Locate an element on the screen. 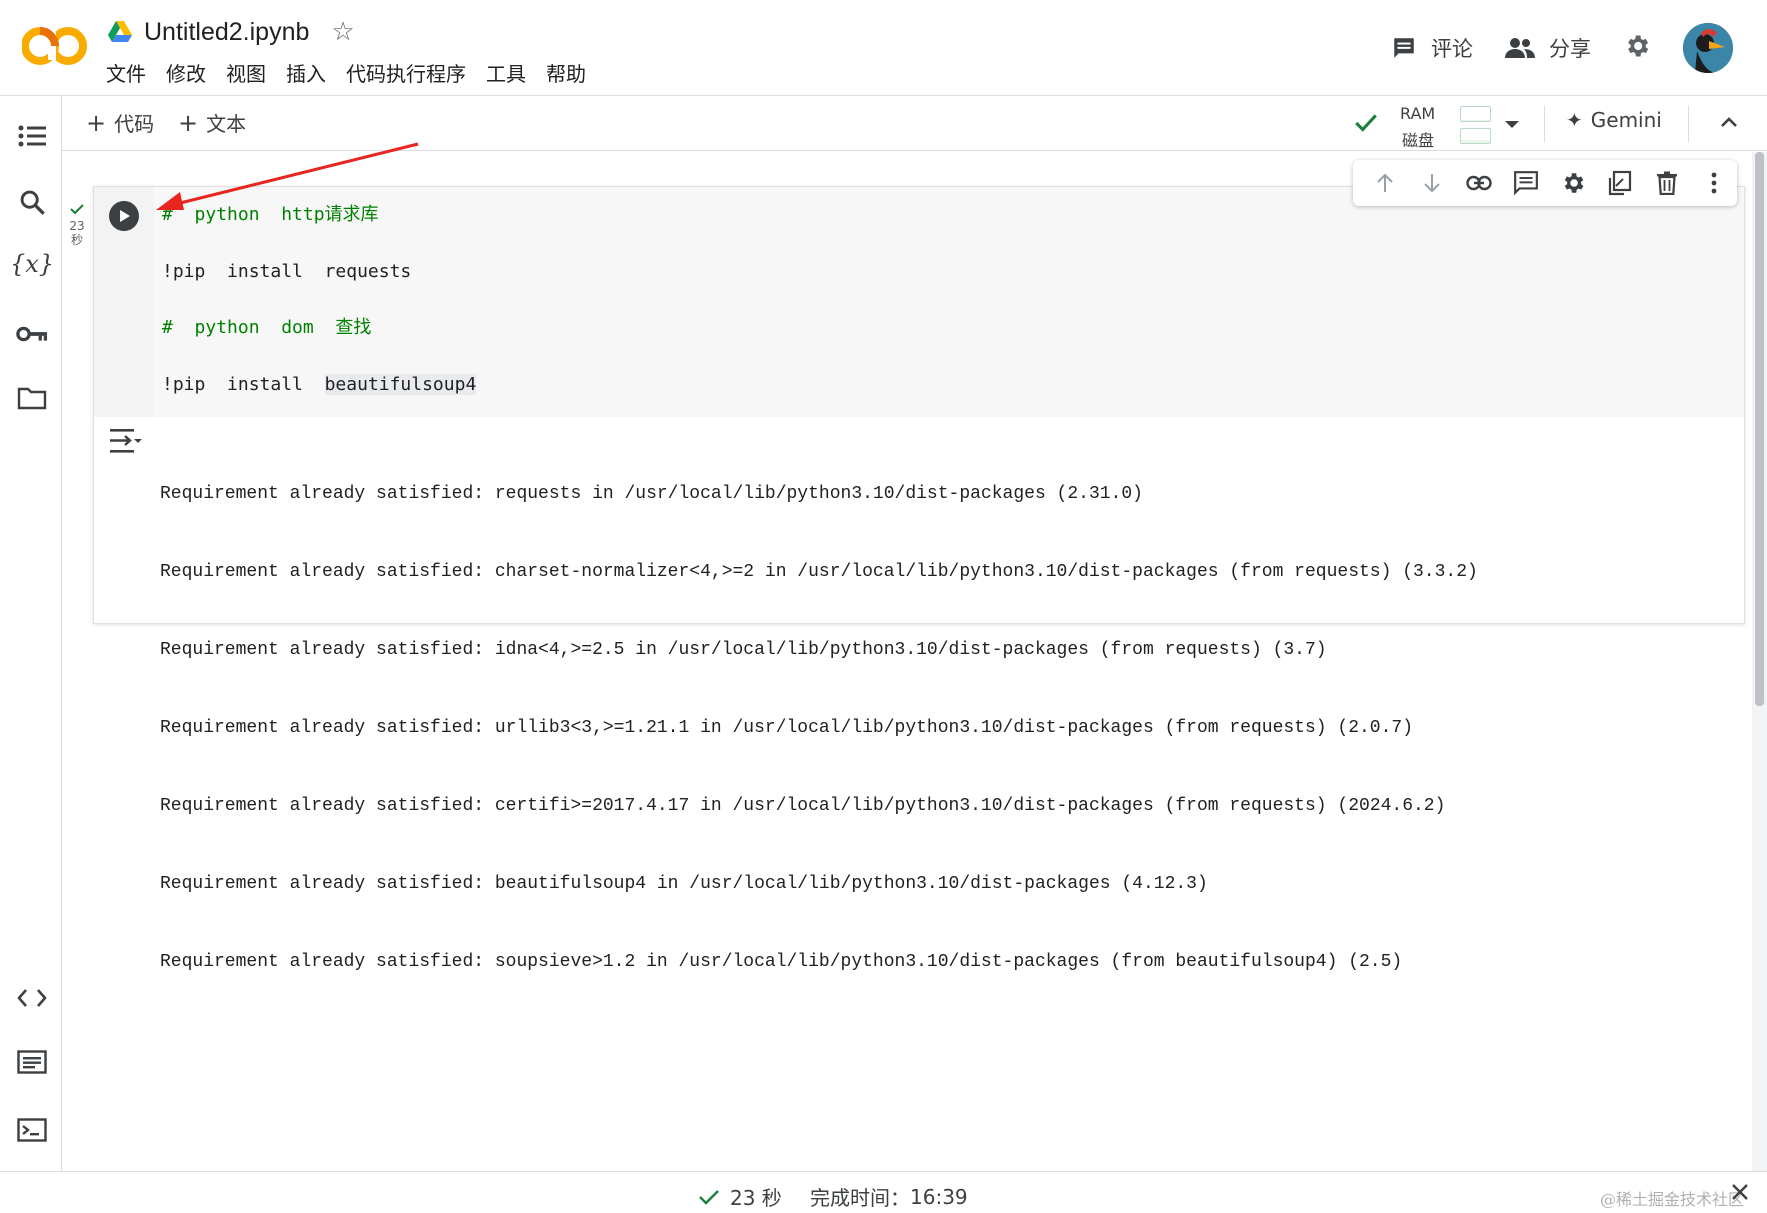 This screenshot has height=1213, width=1767. colab-logo is located at coordinates (54, 46).